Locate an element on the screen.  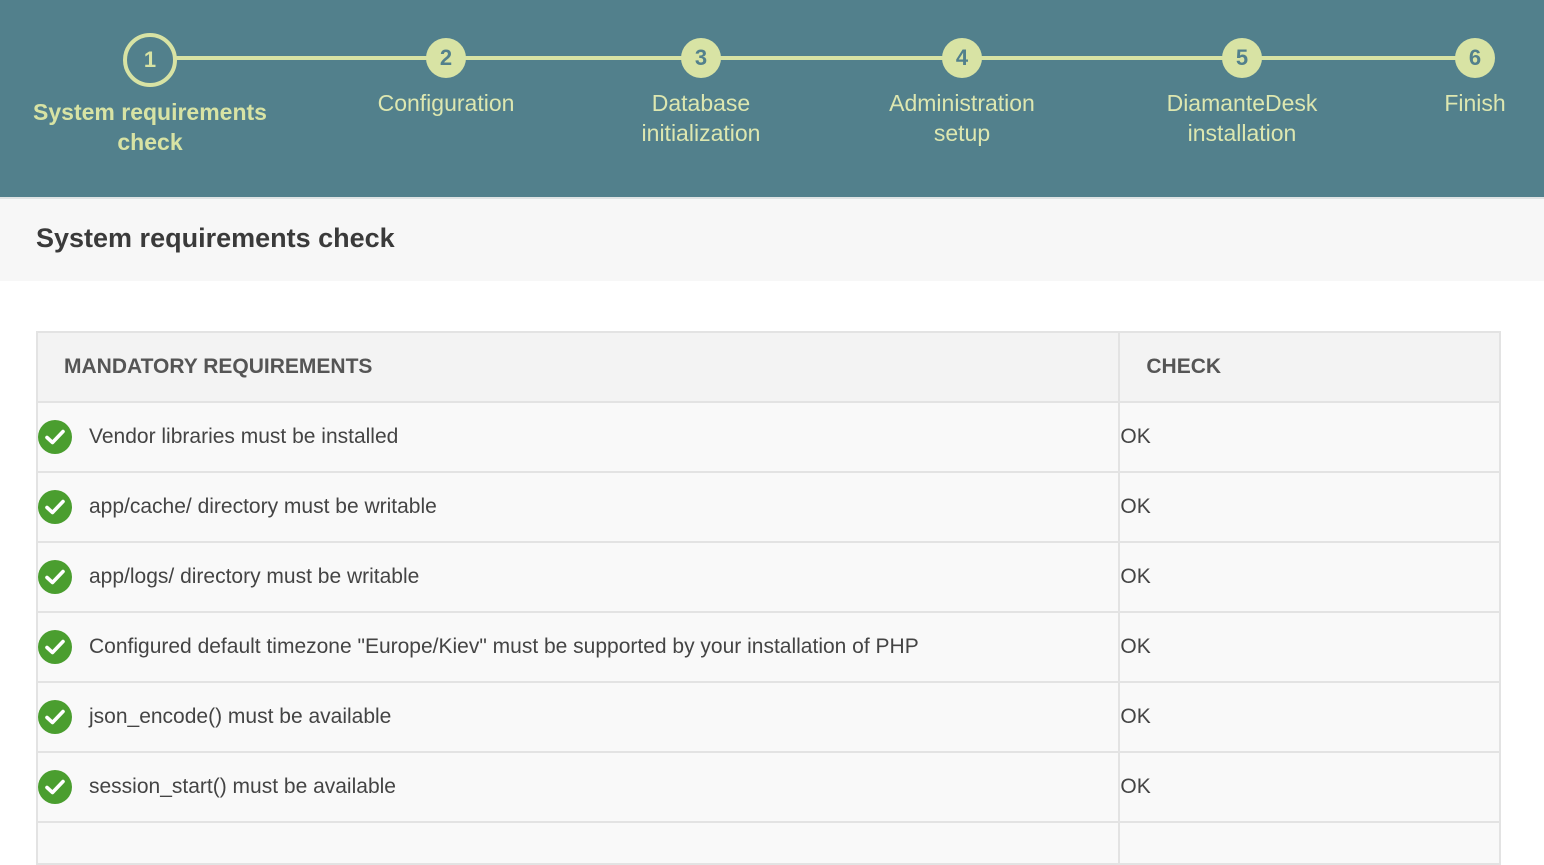
table-row: session_start() must be available OK is located at coordinates (768, 787).